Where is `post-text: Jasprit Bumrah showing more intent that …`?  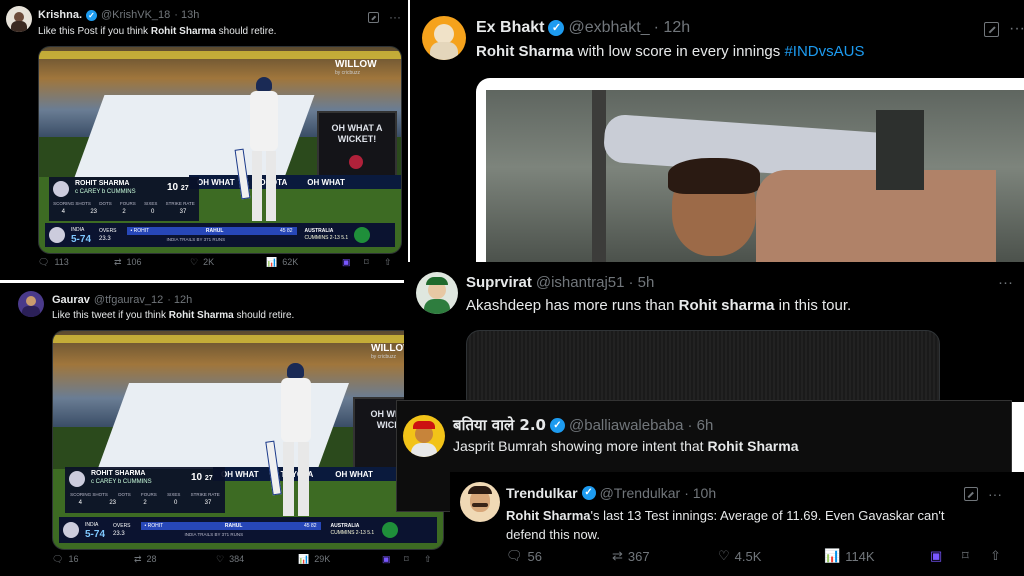
post-text: Jasprit Bumrah showing more intent that … is located at coordinates (626, 446).